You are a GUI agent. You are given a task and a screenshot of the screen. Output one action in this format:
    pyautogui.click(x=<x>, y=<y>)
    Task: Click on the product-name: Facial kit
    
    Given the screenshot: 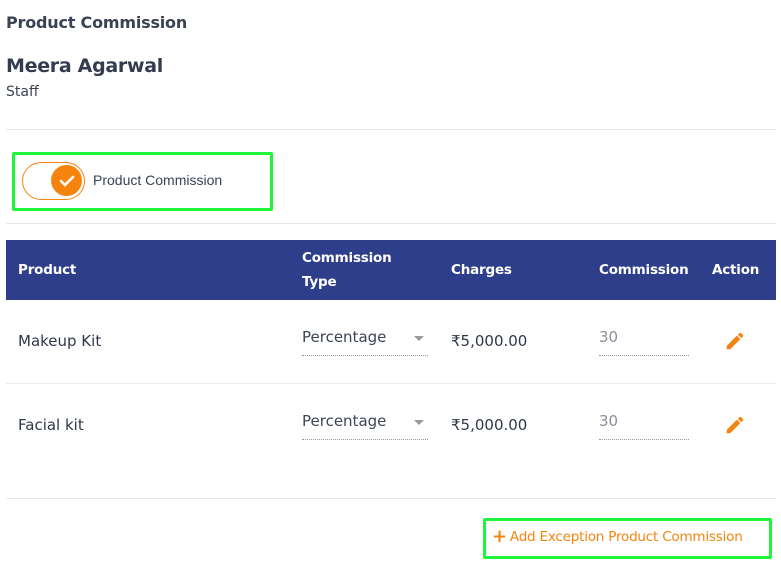 What is the action you would take?
    pyautogui.click(x=51, y=425)
    